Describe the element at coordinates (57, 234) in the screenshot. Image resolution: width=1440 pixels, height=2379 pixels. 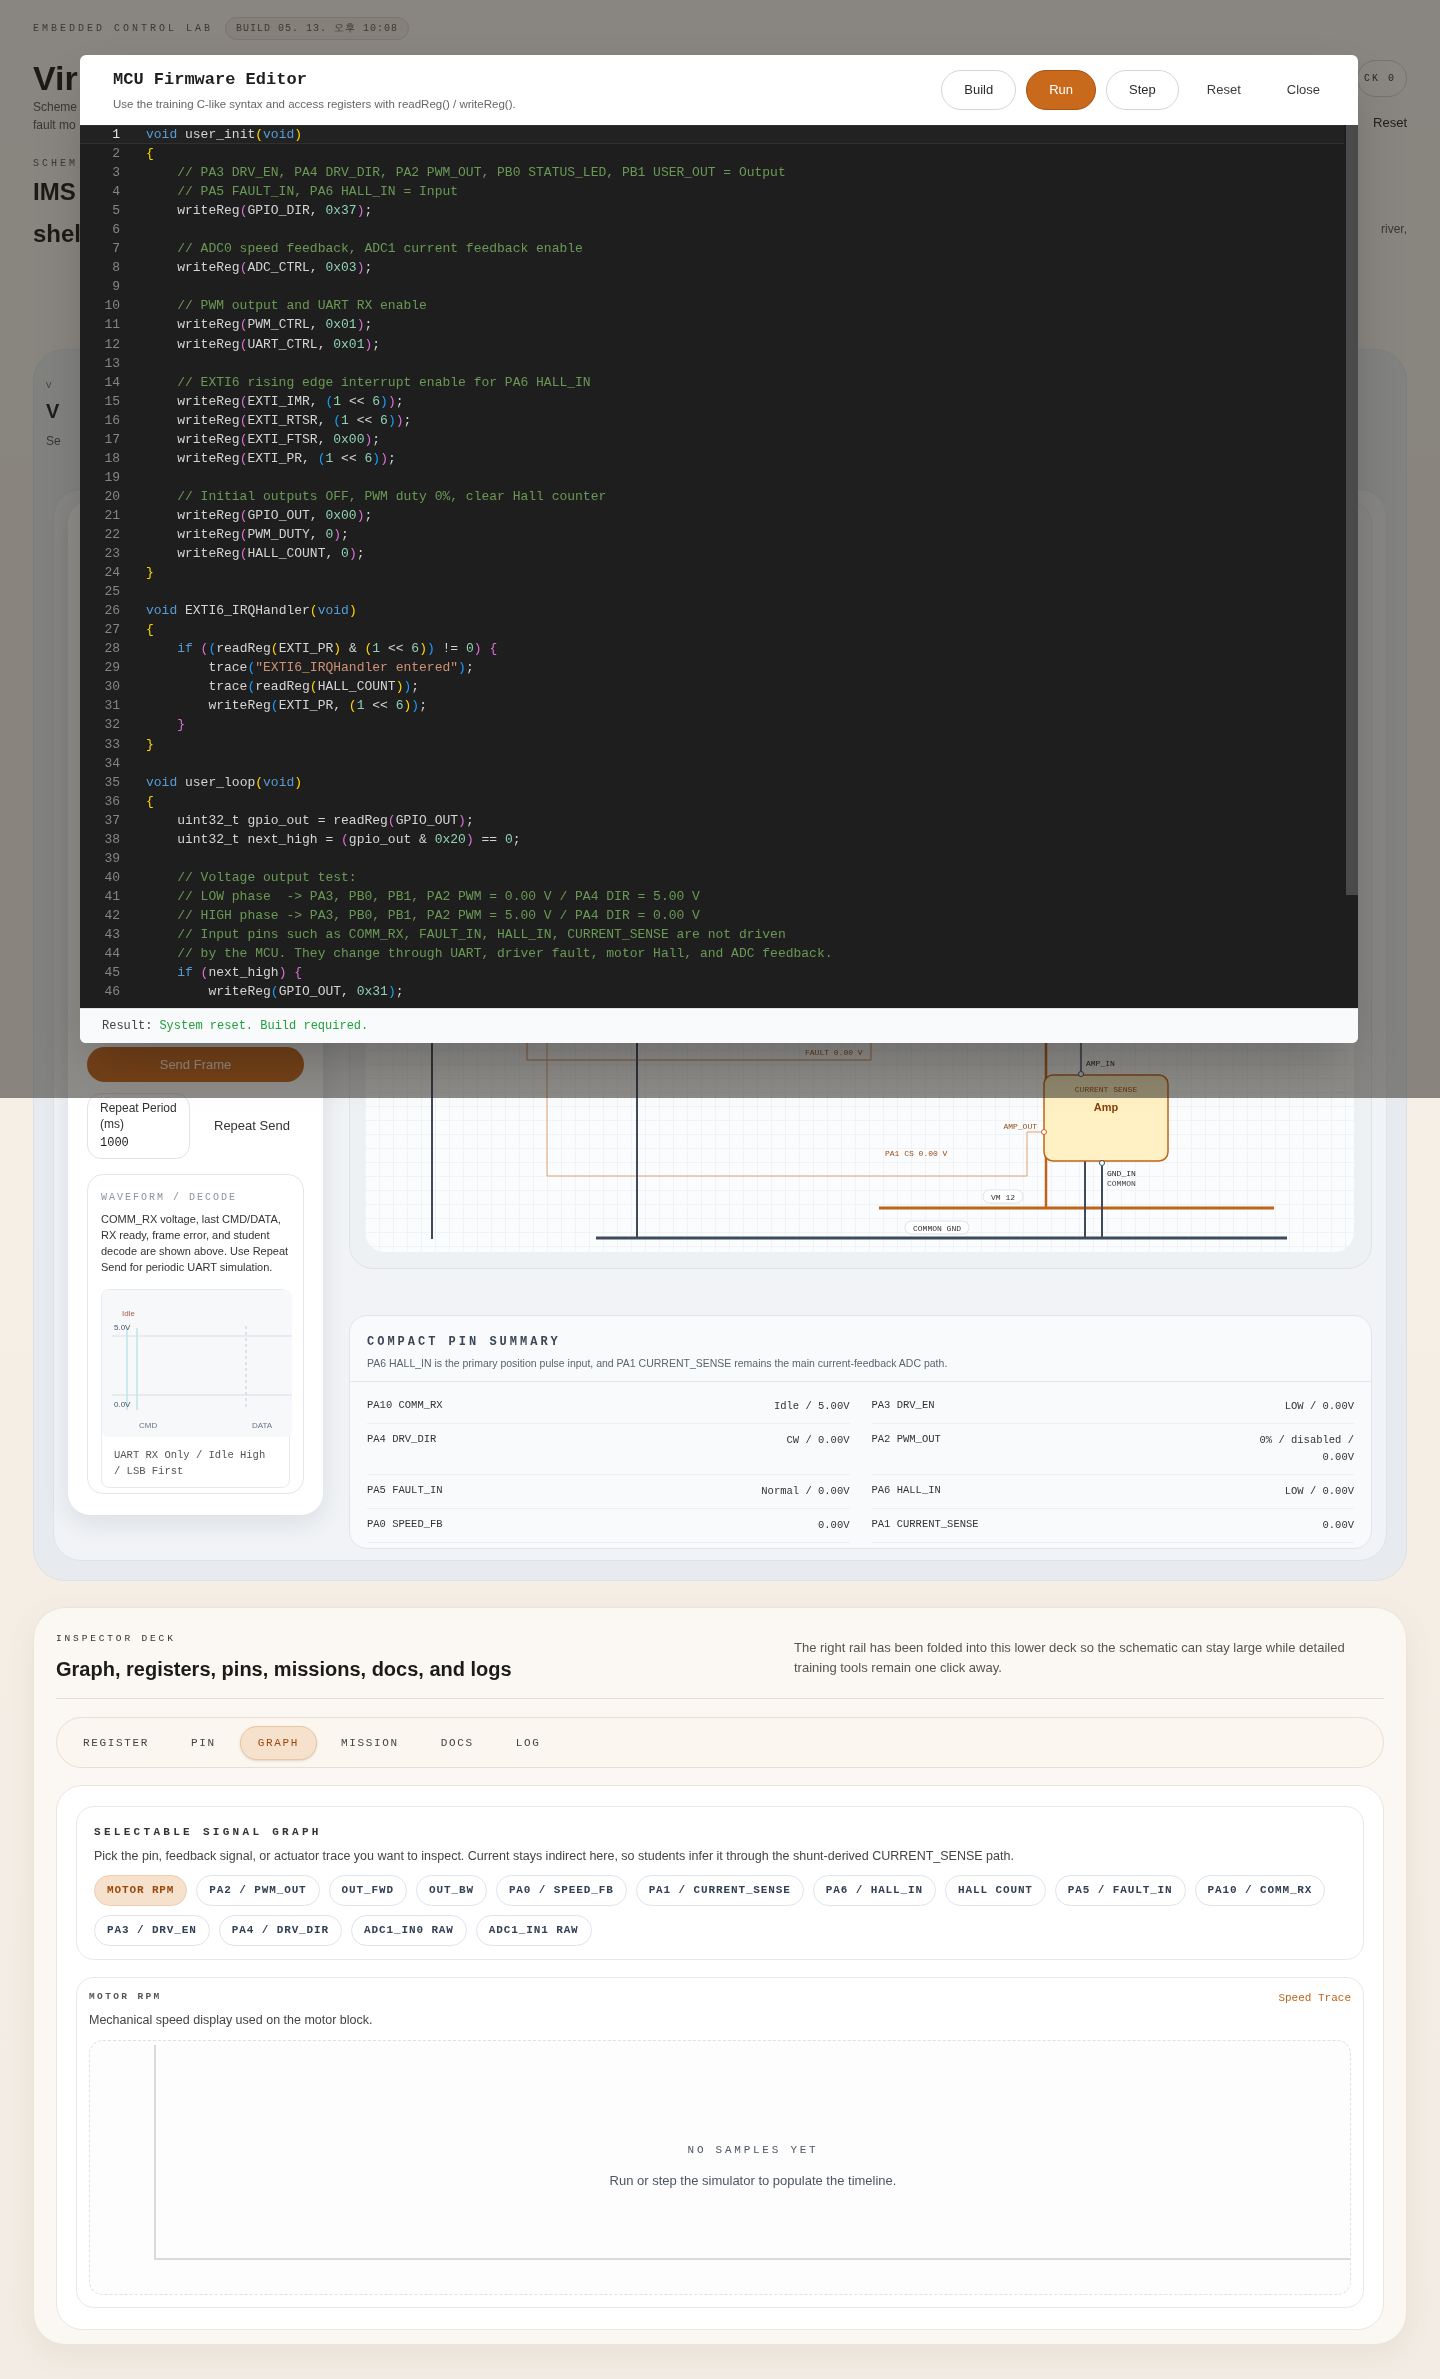
I see `section-title: shel` at that location.